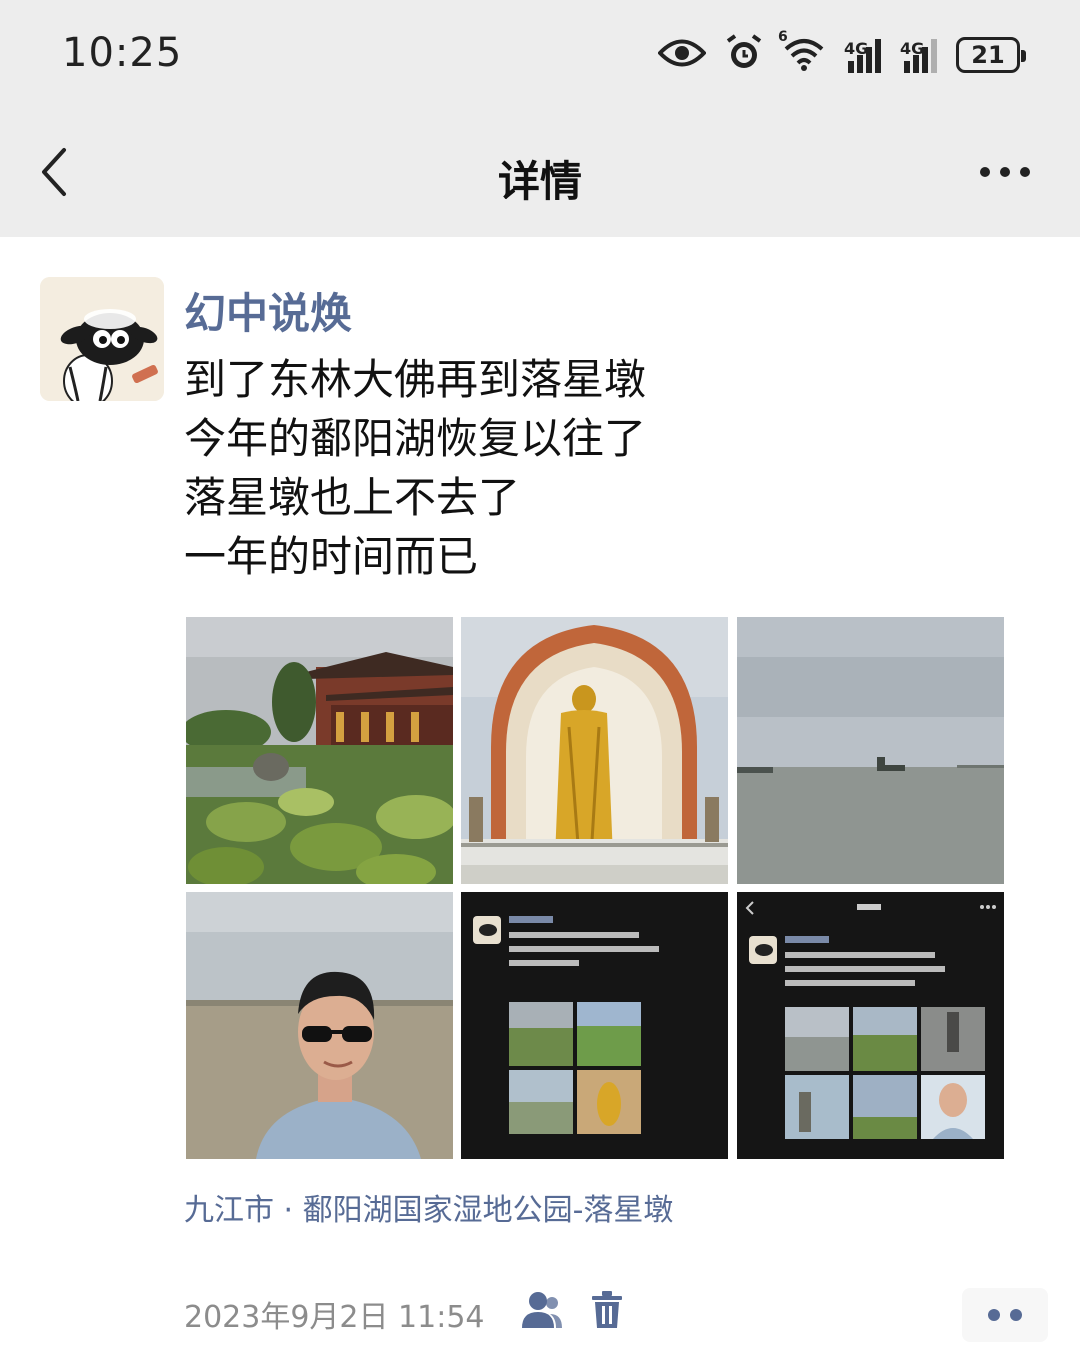 The image size is (1080, 1363). I want to click on wifi-label: 6, so click(783, 37).